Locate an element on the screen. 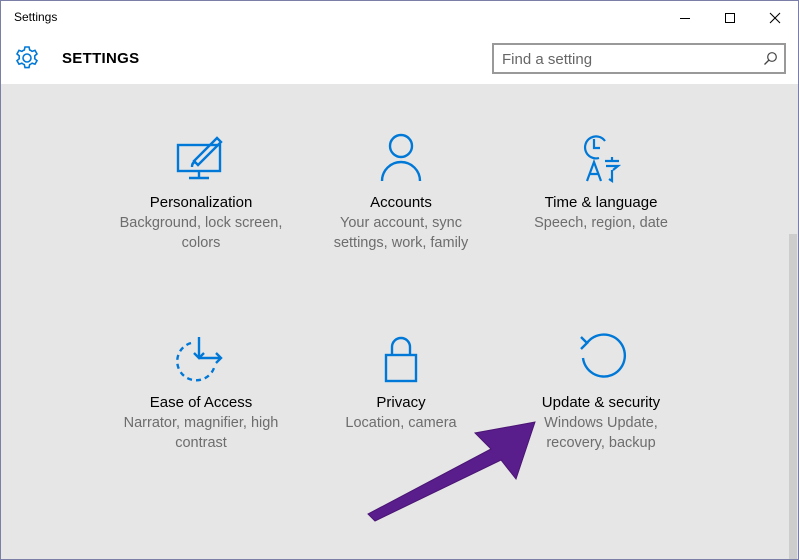  time-language-icon is located at coordinates (603, 159).